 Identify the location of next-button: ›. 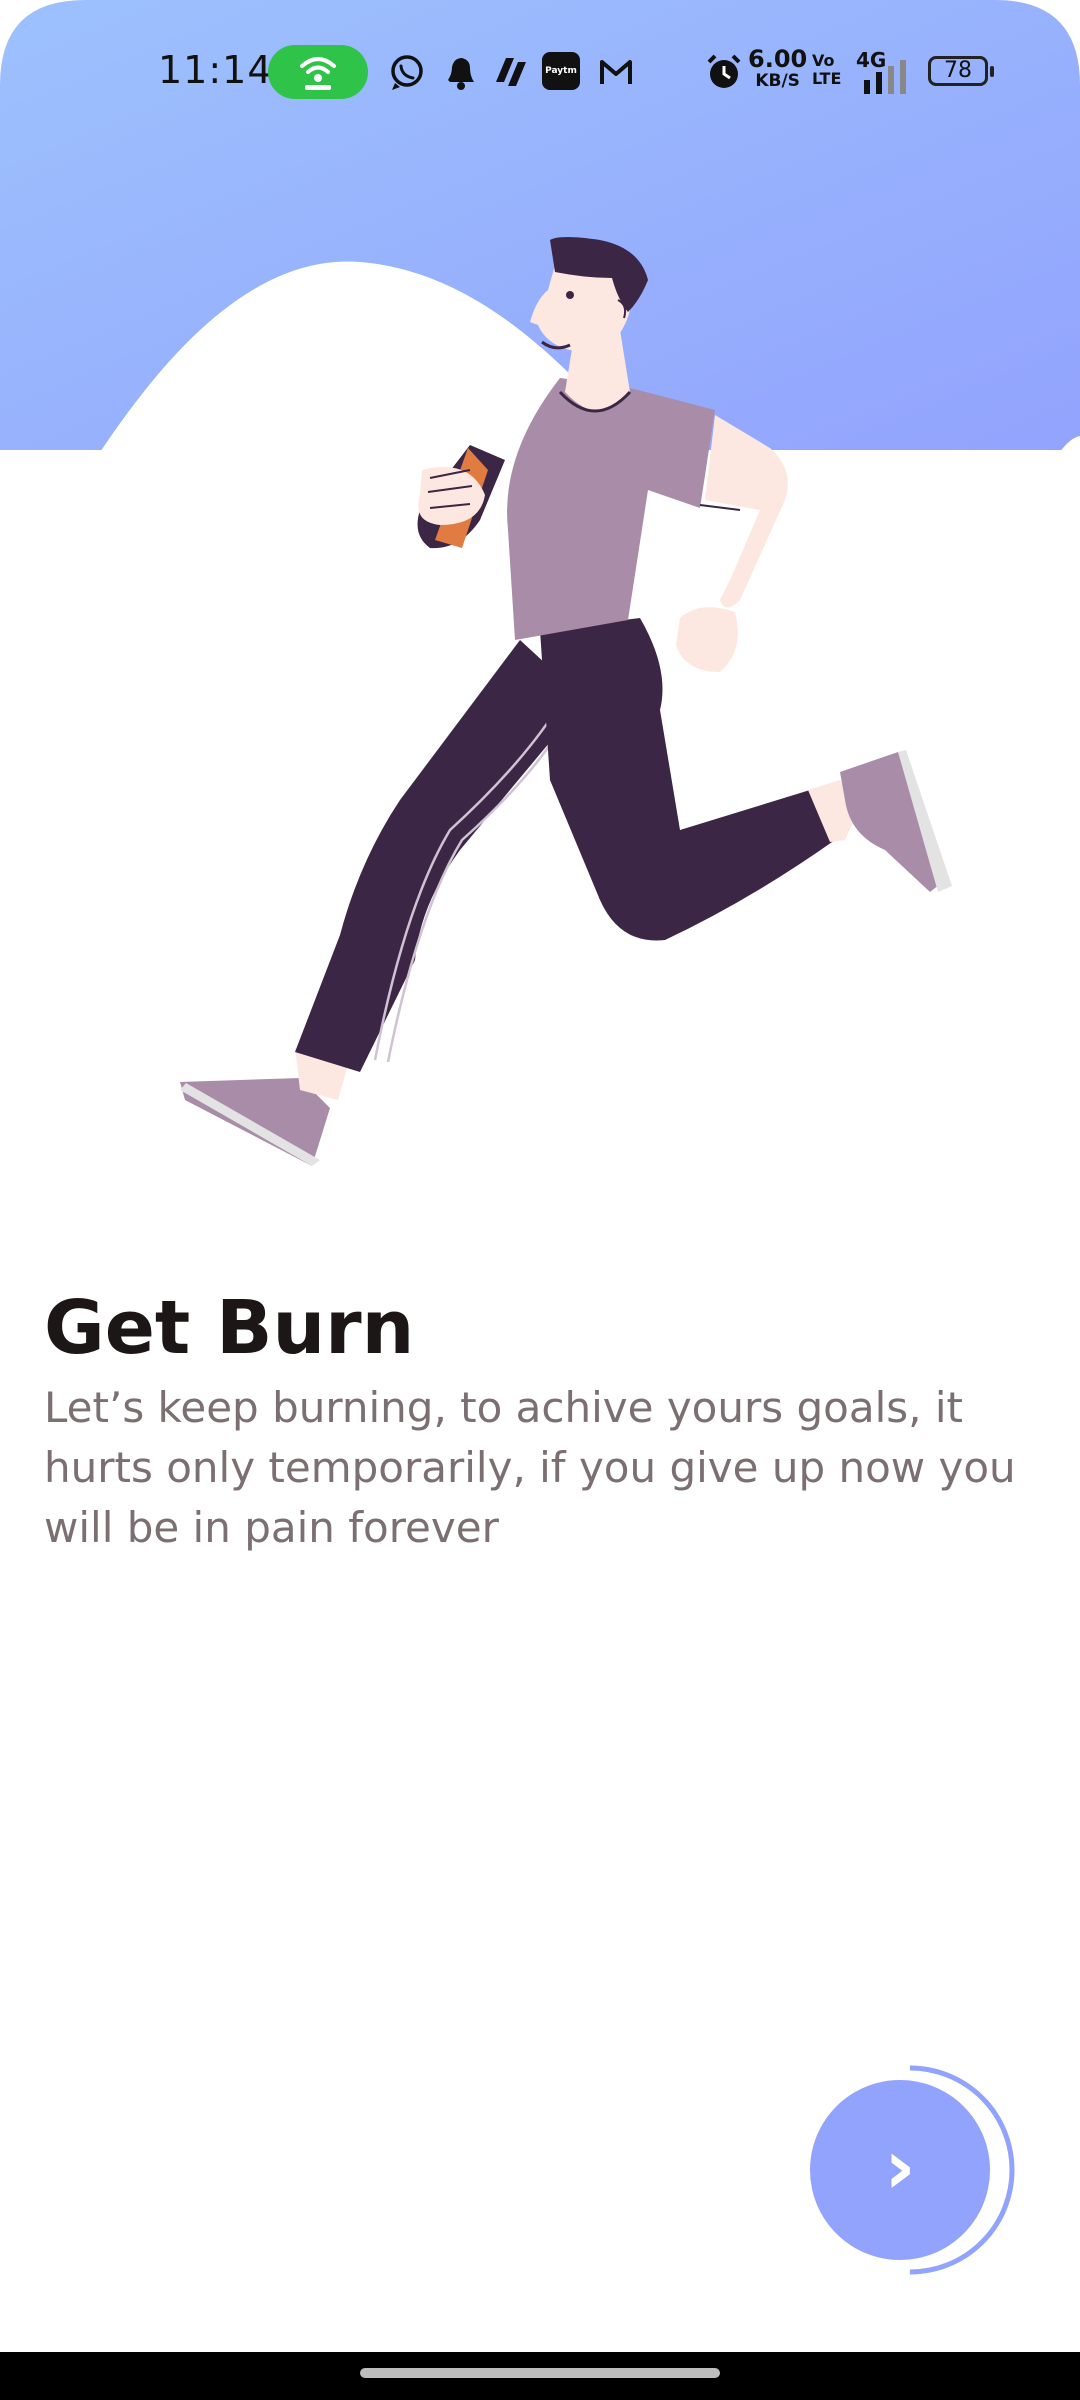
(910, 2170).